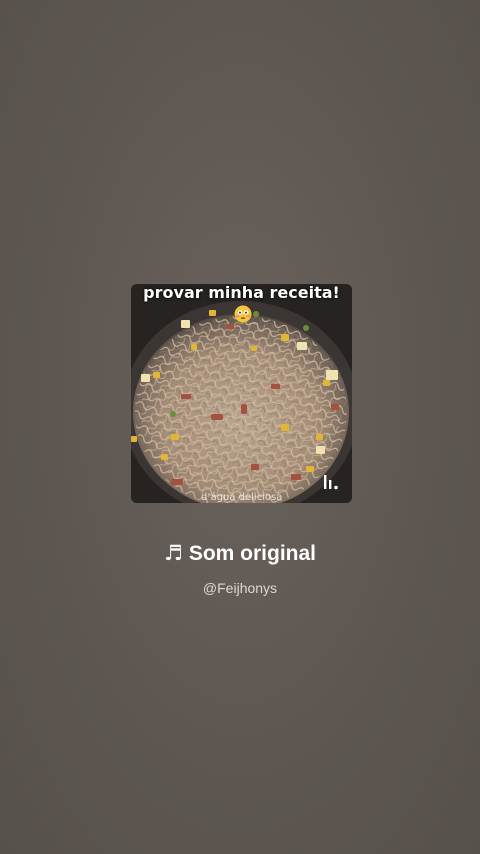 The width and height of the screenshot is (480, 854). I want to click on sound-author: @Feijhonys, so click(240, 588).